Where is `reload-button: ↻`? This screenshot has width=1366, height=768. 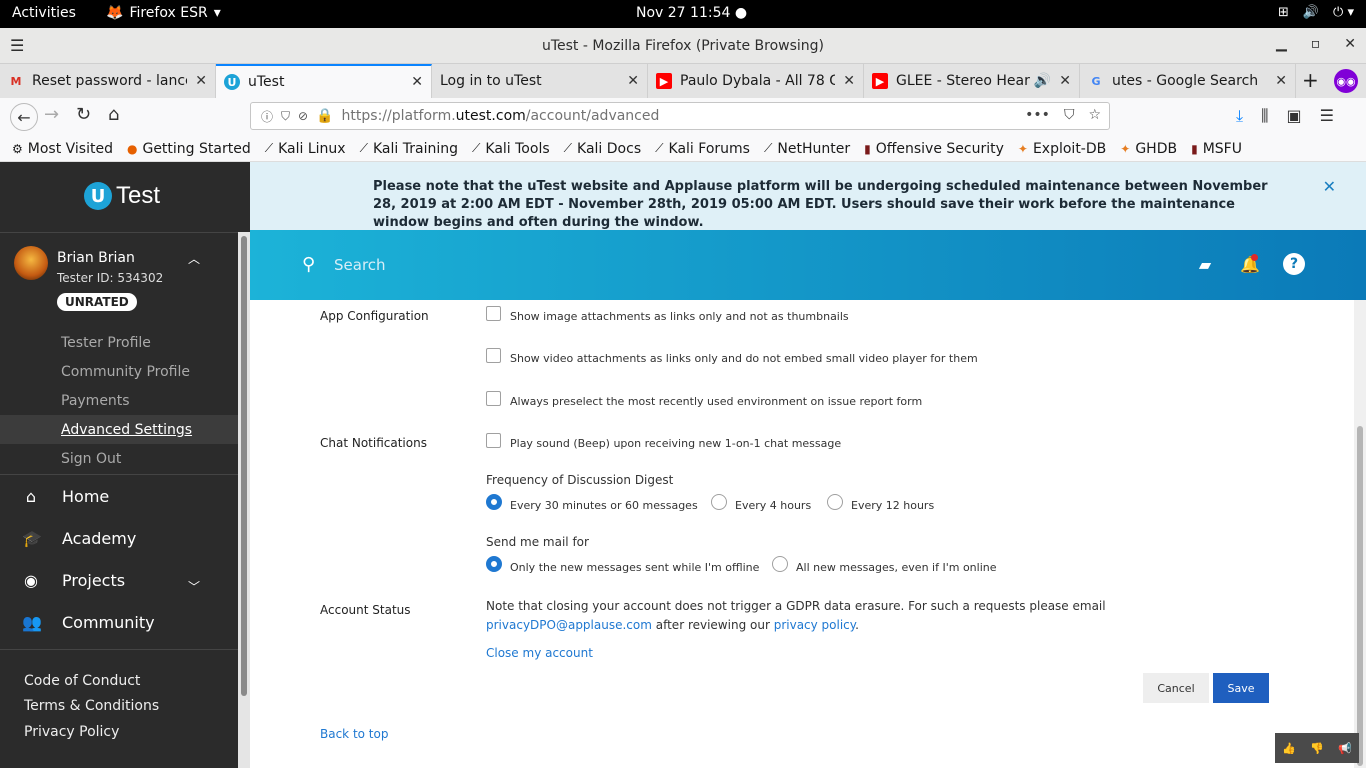
reload-button: ↻ is located at coordinates (83, 114).